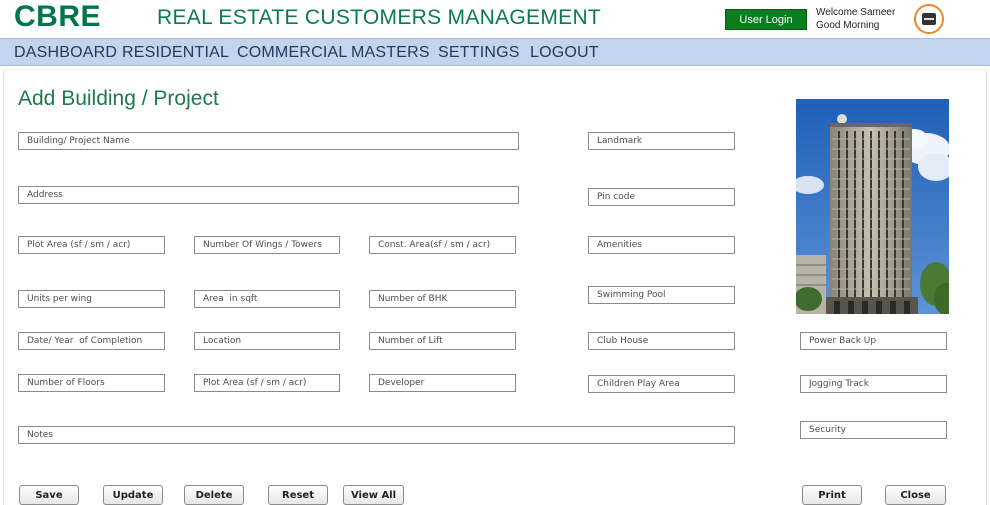 This screenshot has height=505, width=990. What do you see at coordinates (479, 53) in the screenshot?
I see `nav-settings: SETTINGS` at bounding box center [479, 53].